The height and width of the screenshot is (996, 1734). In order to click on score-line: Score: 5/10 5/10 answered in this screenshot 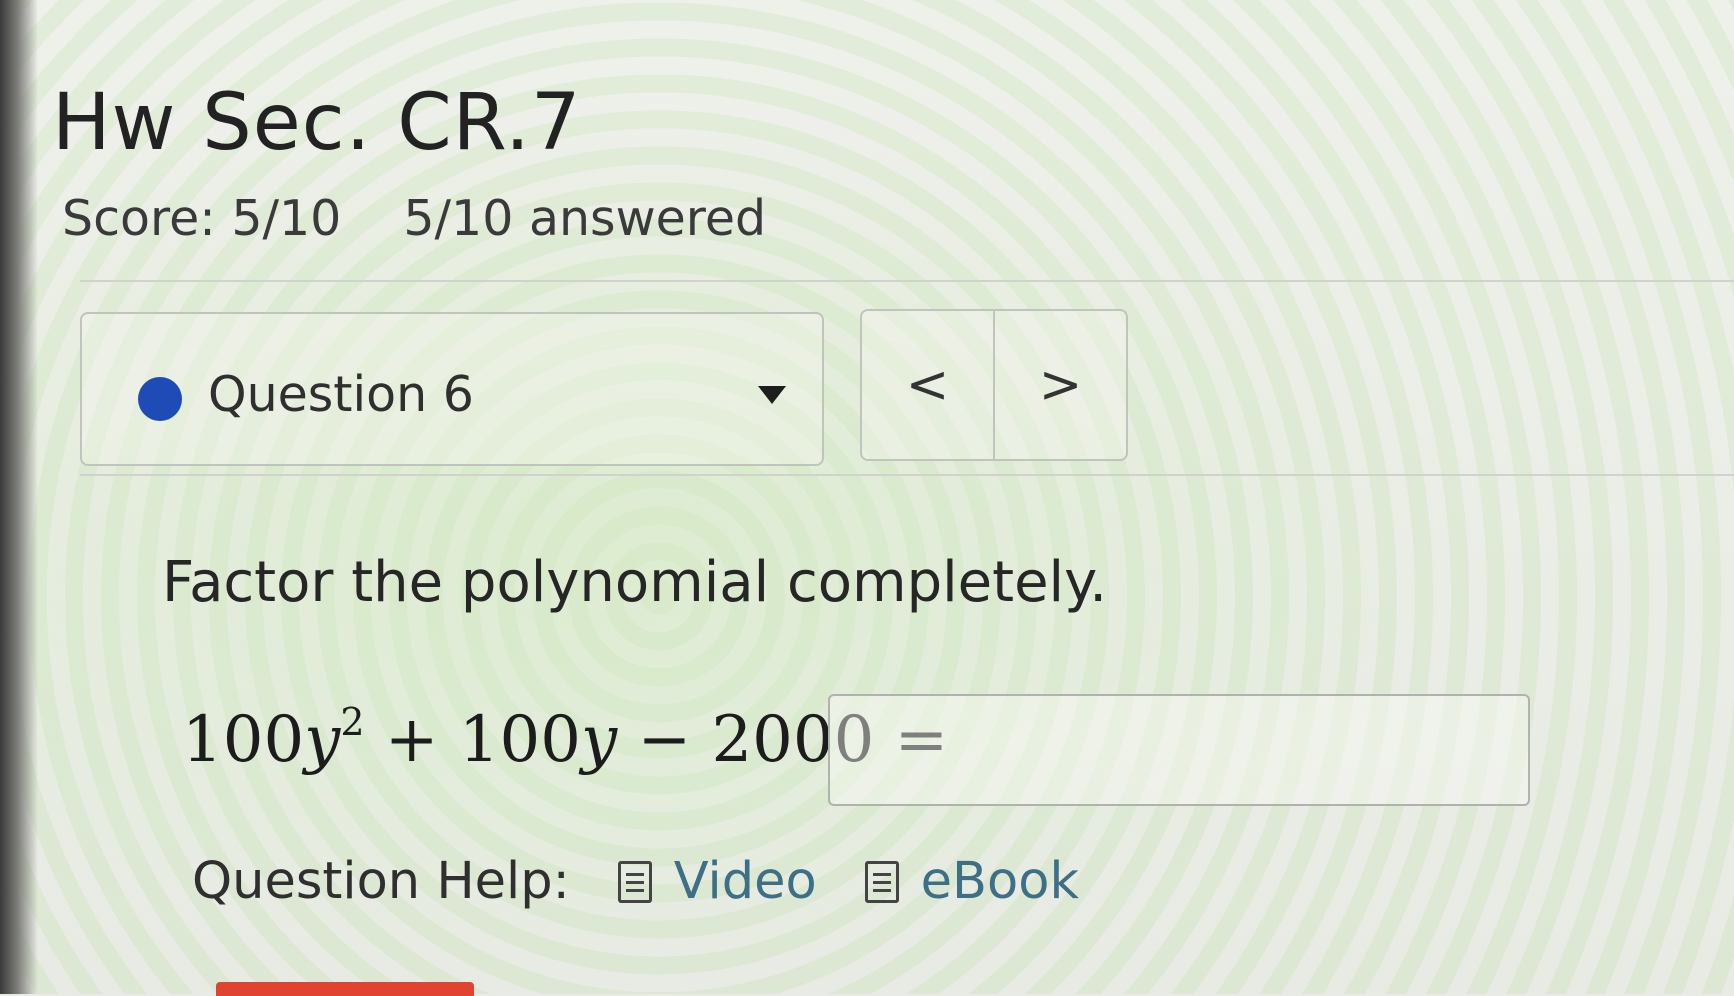, I will do `click(445, 218)`.